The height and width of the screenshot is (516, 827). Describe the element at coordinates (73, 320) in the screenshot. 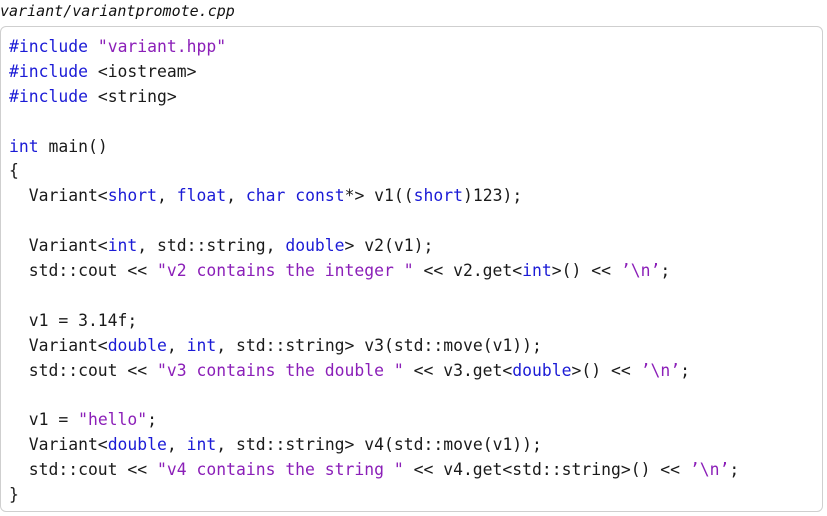

I see `code-token: v1 = 3.14f;` at that location.